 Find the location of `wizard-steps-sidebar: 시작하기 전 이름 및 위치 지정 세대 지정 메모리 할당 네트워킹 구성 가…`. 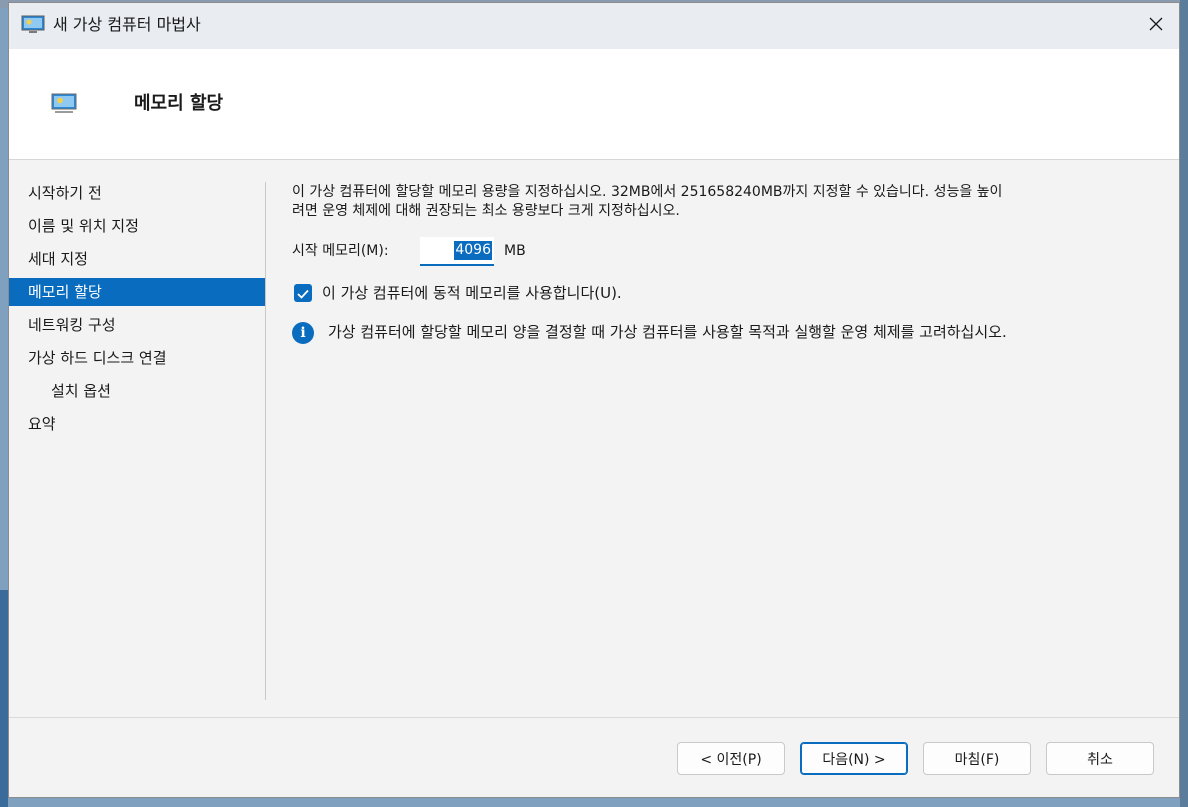

wizard-steps-sidebar: 시작하기 전 이름 및 위치 지정 세대 지정 메모리 할당 네트워킹 구성 가… is located at coordinates (137, 438).